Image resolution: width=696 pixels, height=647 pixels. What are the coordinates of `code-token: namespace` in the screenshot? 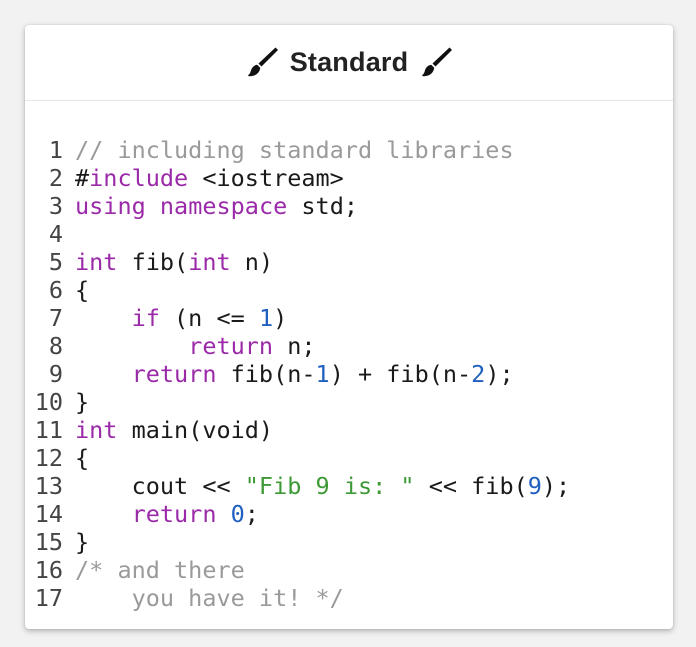 It's located at (223, 206).